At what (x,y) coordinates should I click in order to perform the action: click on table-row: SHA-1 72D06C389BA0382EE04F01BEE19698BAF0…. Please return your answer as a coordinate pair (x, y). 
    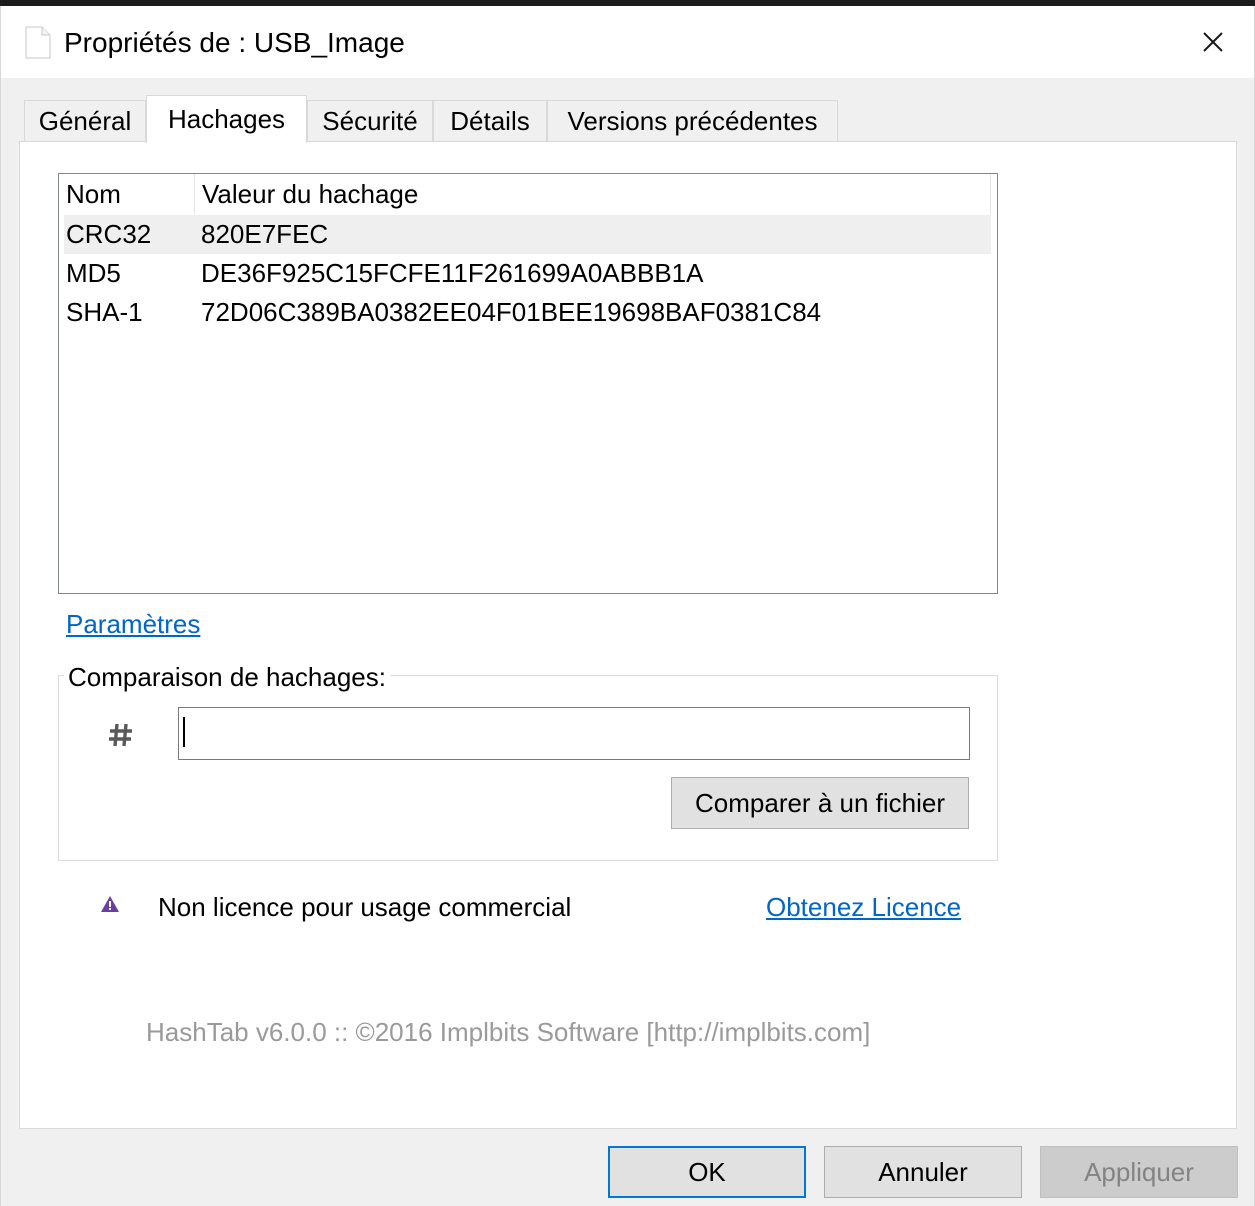
    Looking at the image, I should click on (527, 312).